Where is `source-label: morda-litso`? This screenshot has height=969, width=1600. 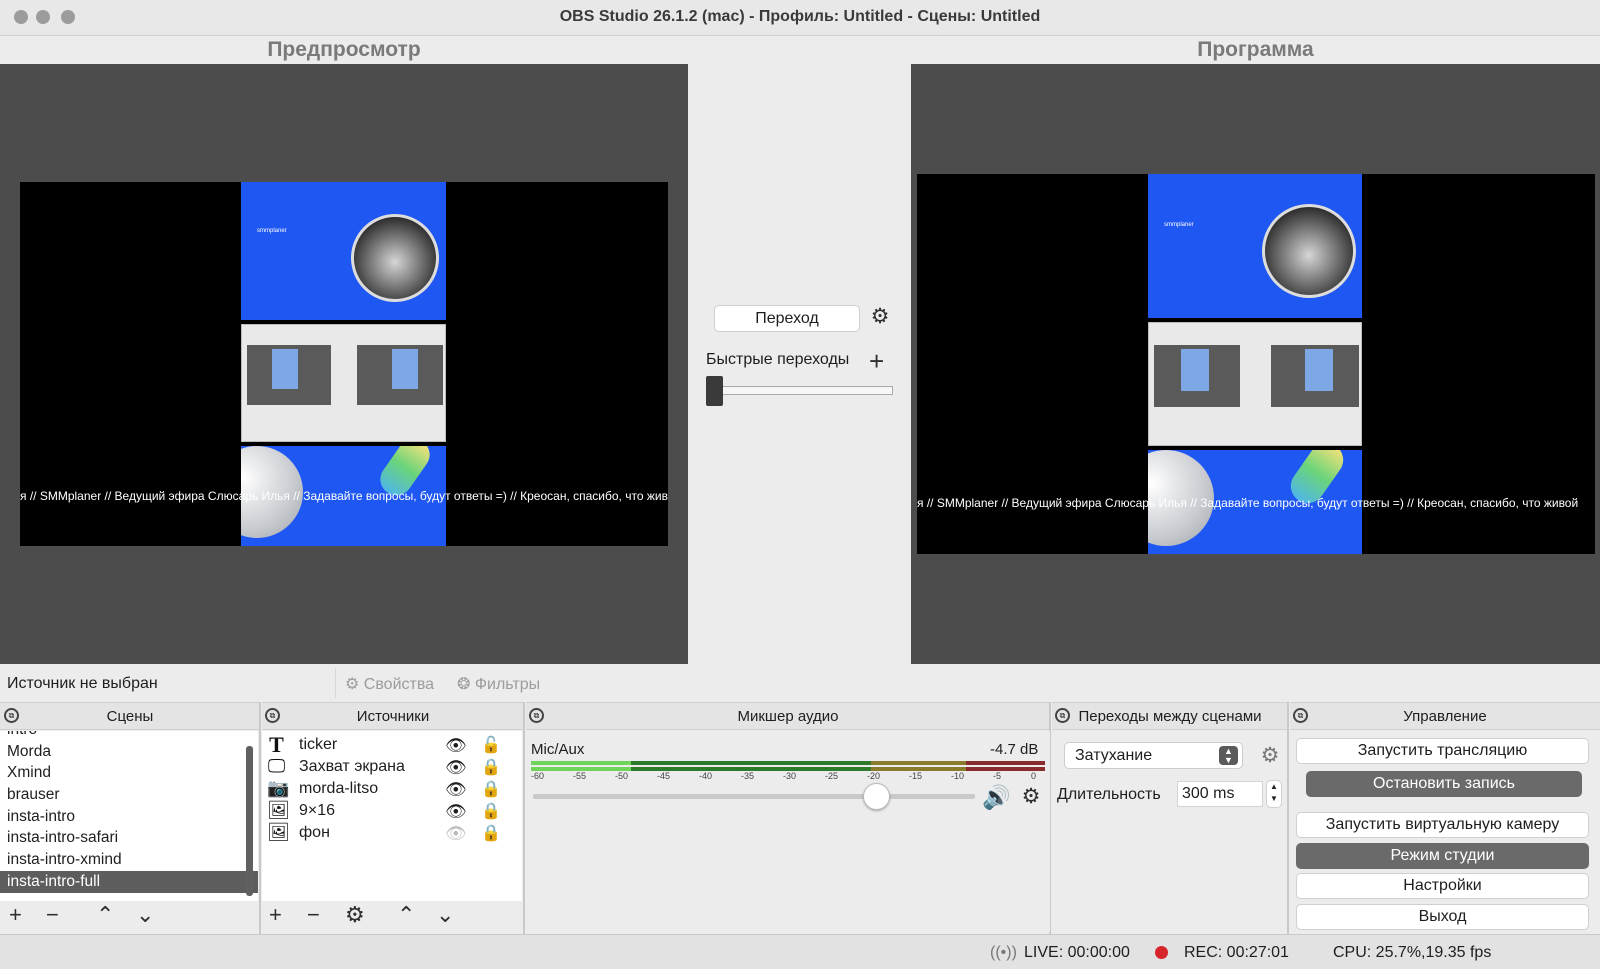 source-label: morda-litso is located at coordinates (339, 788).